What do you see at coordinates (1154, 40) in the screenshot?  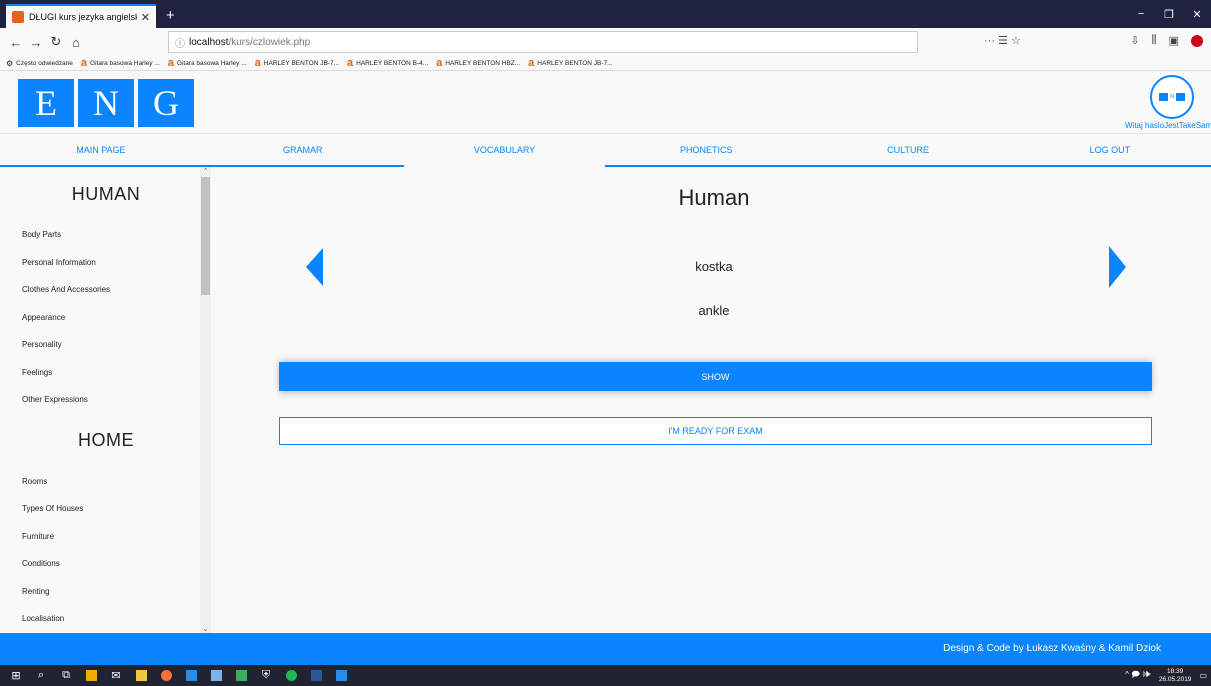 I see `library-icon: ⫼` at bounding box center [1154, 40].